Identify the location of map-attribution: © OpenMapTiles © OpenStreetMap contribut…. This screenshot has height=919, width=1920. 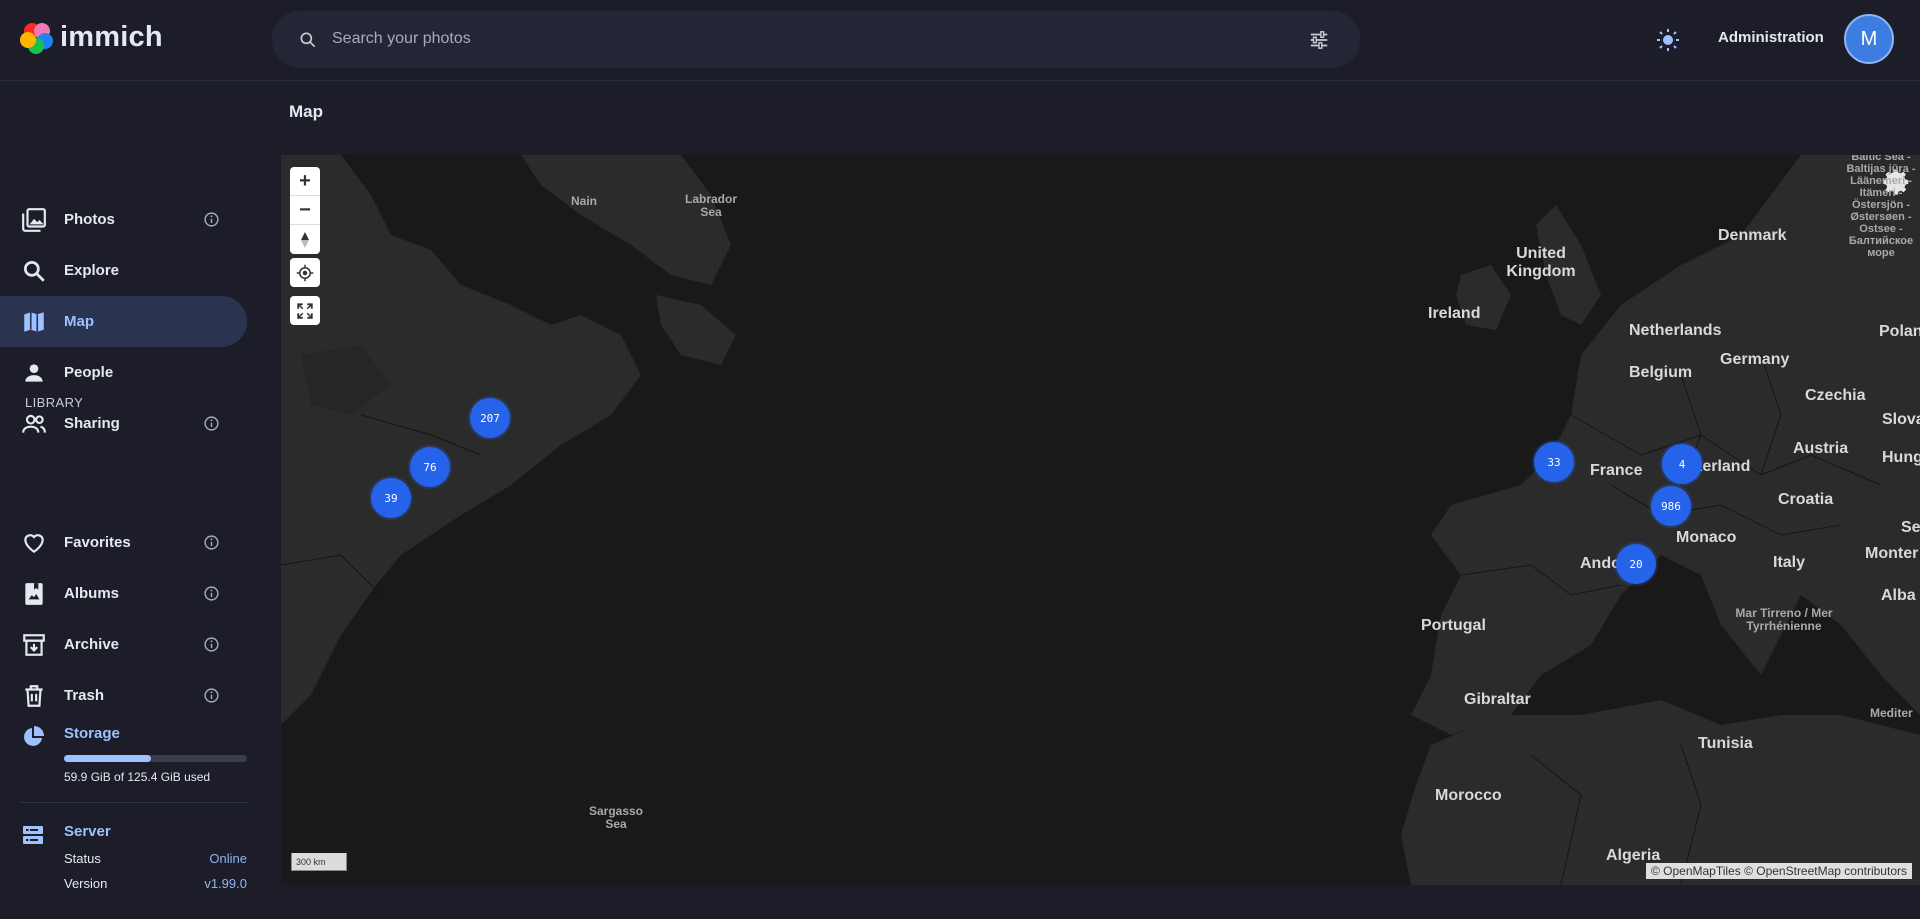
(1778, 871).